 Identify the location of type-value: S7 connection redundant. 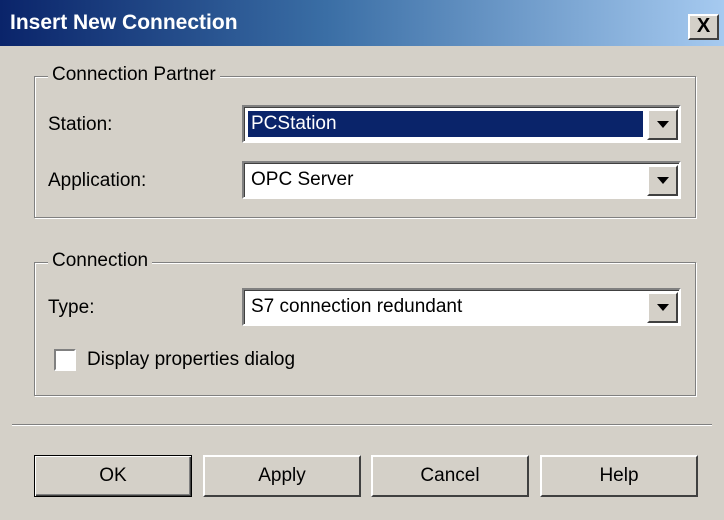
(357, 306).